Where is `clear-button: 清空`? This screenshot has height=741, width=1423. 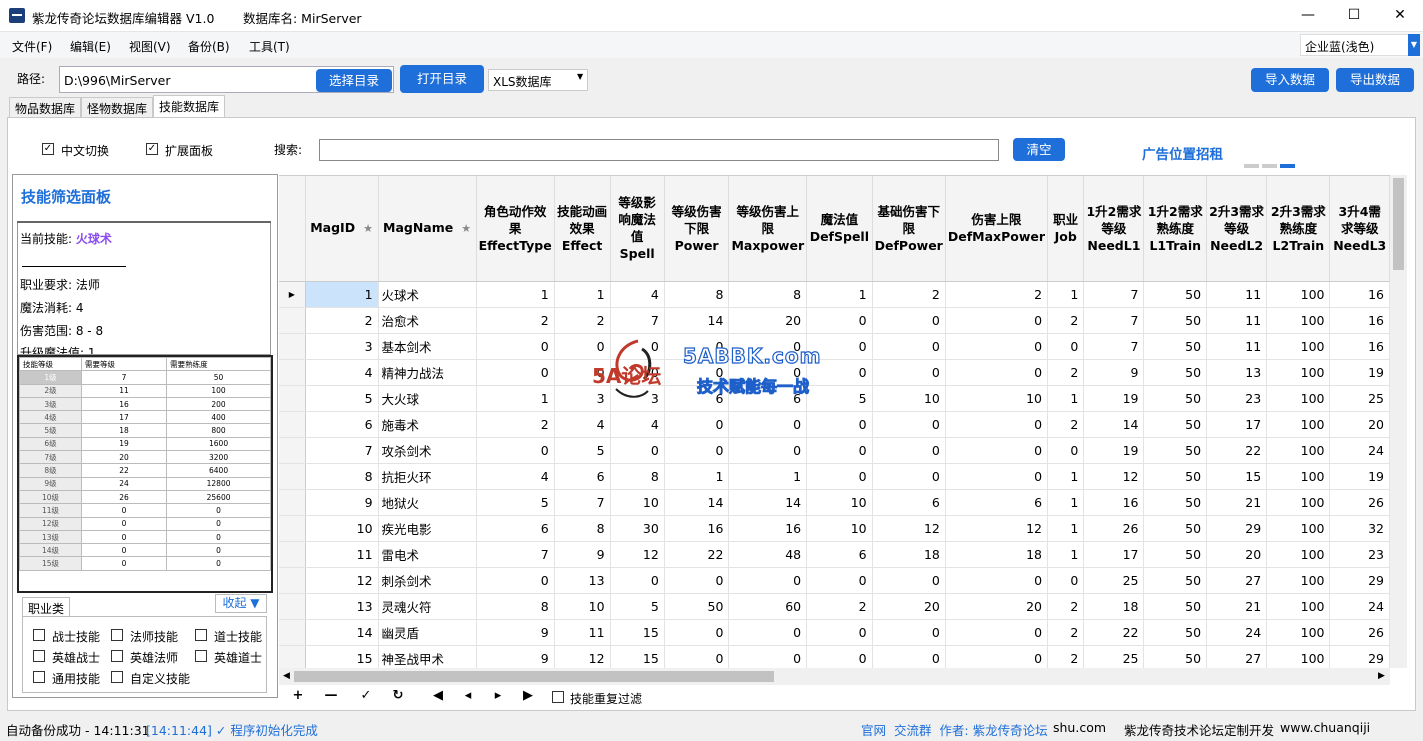
clear-button: 清空 is located at coordinates (1039, 149).